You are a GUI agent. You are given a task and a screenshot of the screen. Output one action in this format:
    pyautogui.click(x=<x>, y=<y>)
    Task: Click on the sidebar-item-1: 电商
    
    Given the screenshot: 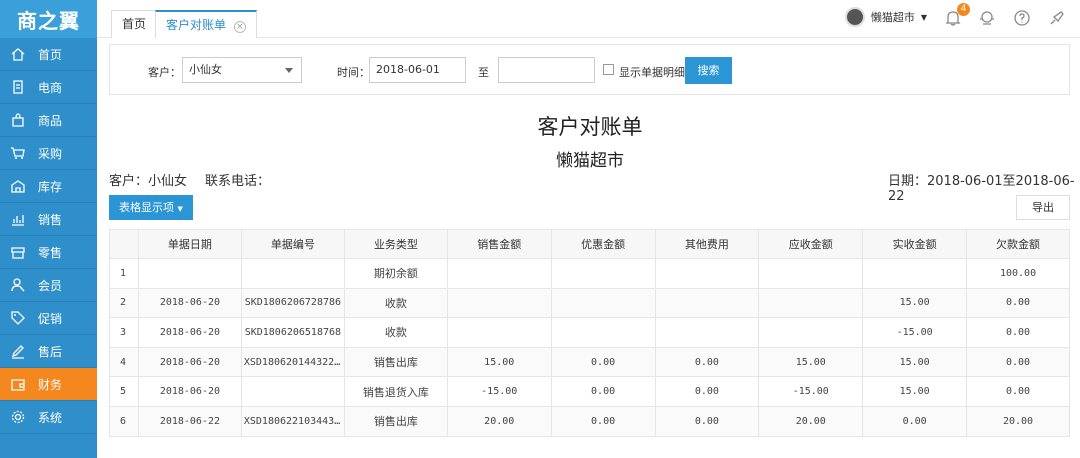 What is the action you would take?
    pyautogui.click(x=48, y=87)
    